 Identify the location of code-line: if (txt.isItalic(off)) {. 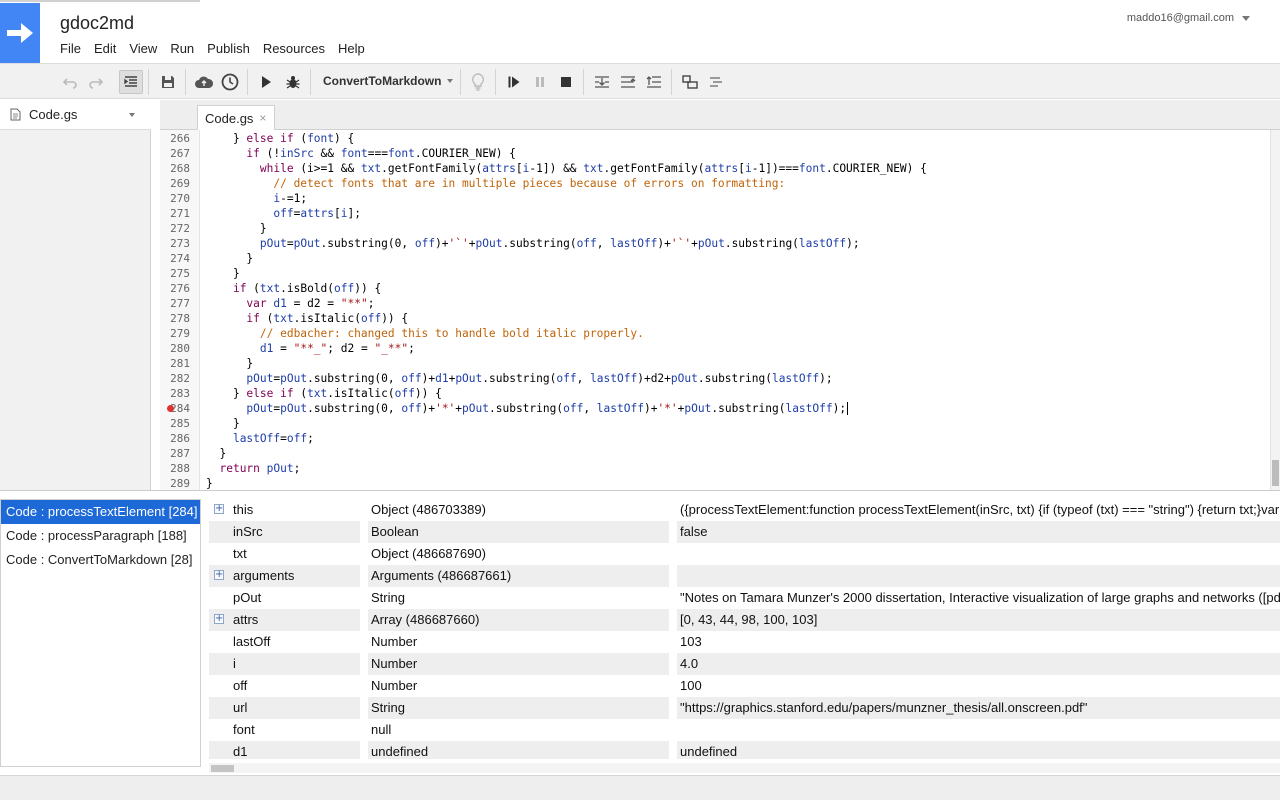
(307, 318).